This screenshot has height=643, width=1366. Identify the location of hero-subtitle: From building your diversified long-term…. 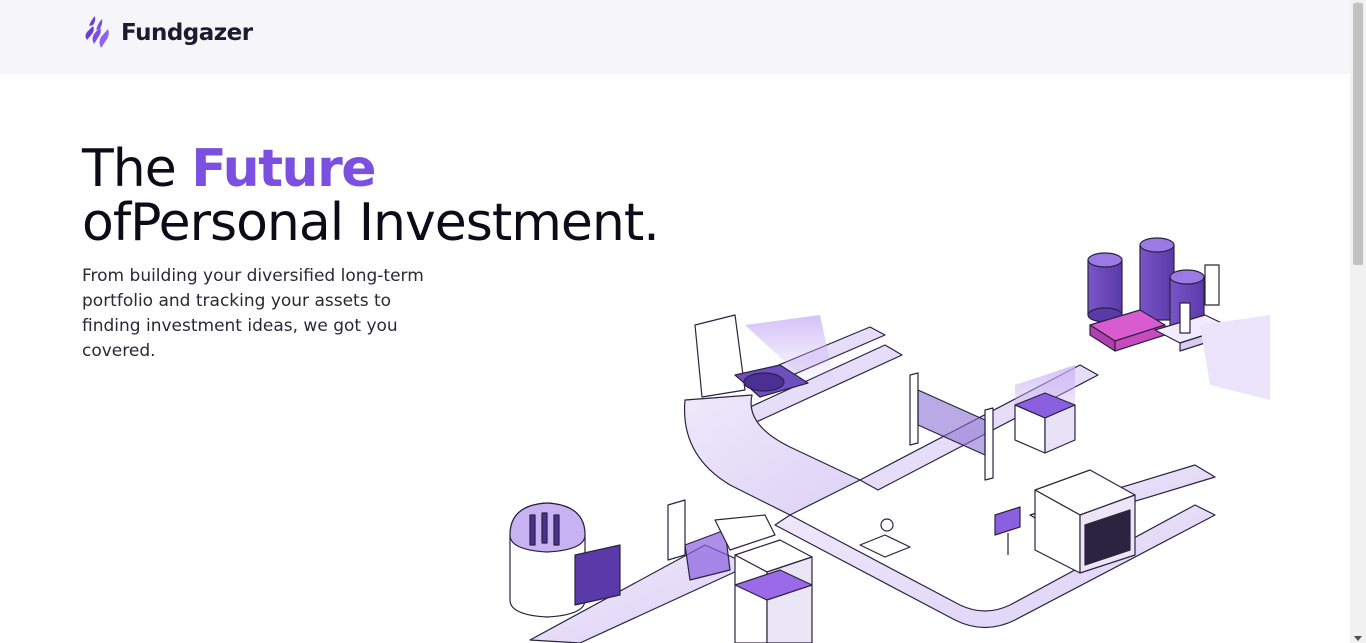
(253, 313).